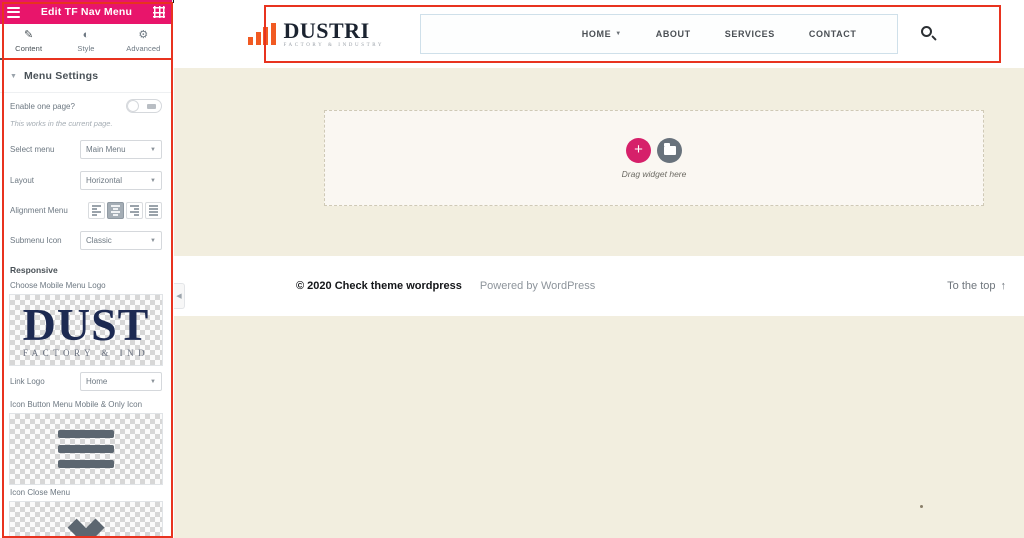 Image resolution: width=1024 pixels, height=538 pixels. What do you see at coordinates (143, 48) in the screenshot?
I see `tab-advanced-label: Advanced` at bounding box center [143, 48].